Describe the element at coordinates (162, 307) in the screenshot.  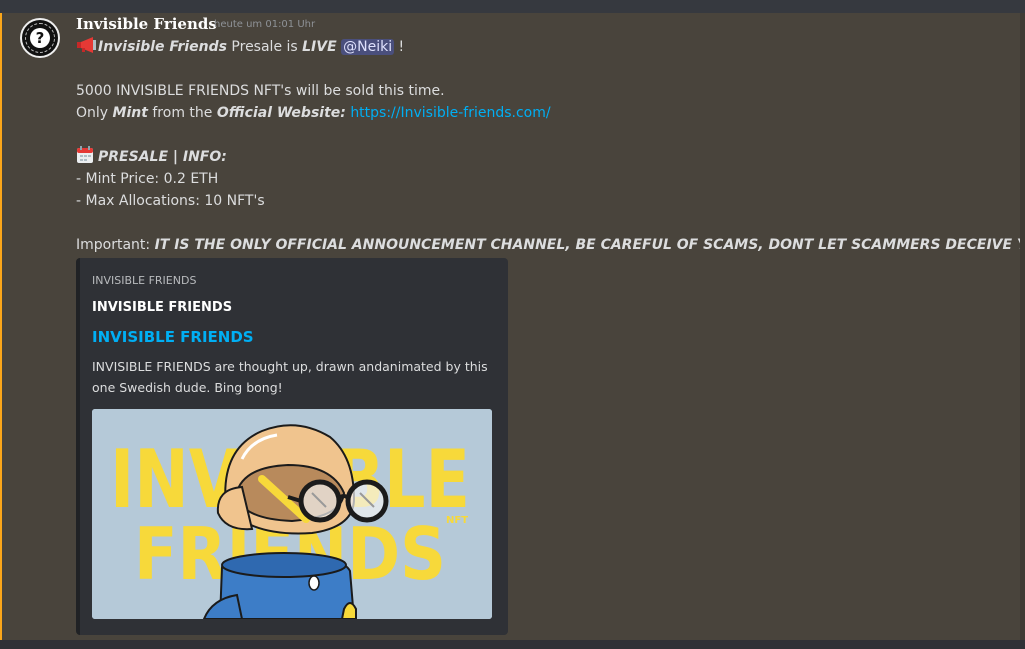
I see `embed-author: INVISIBLE FRIENDS` at that location.